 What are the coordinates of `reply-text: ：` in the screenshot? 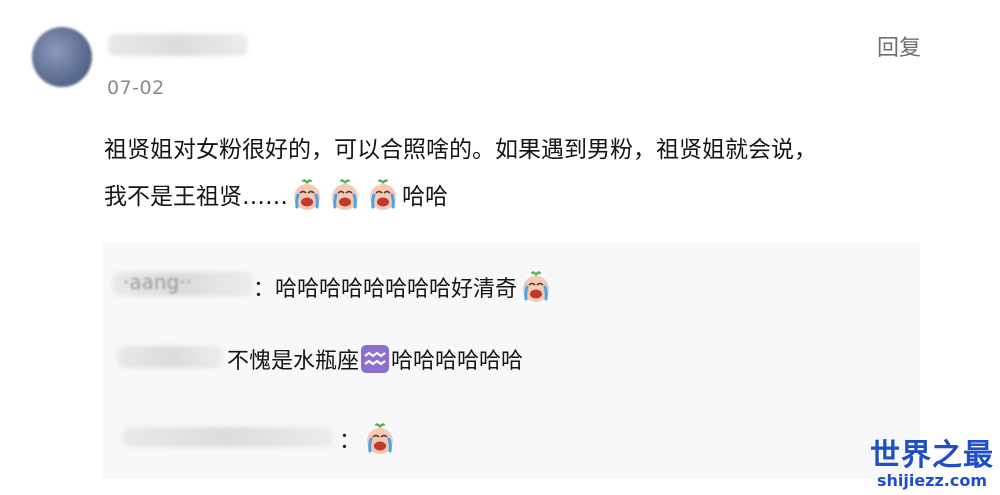 It's located at (369, 439).